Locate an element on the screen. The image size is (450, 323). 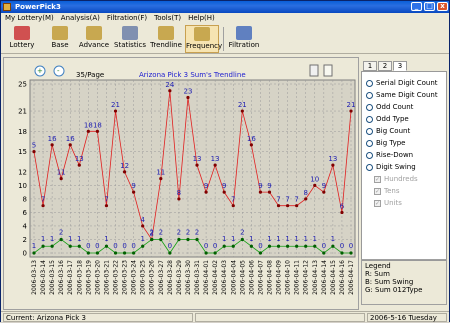
x-tick-label: 2006-04-15 is located at coordinates (333, 277).